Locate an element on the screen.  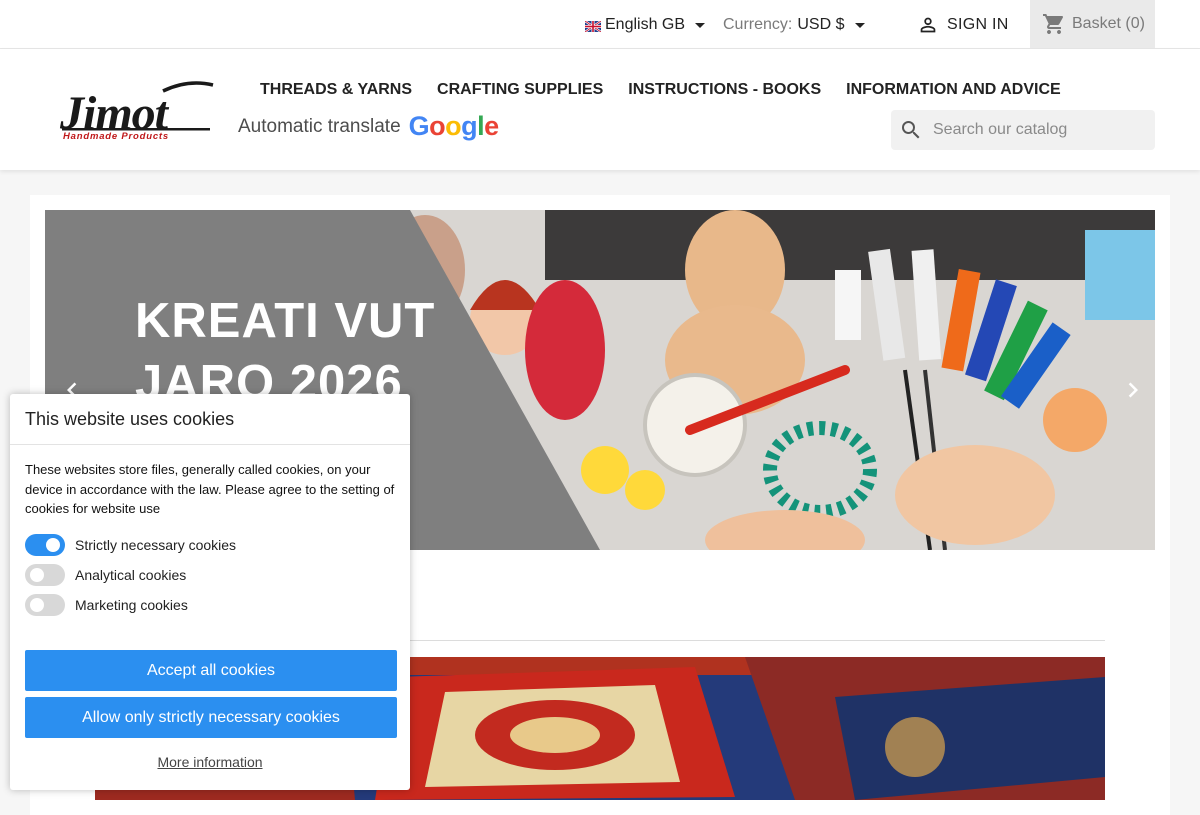
search-input is located at coordinates (1038, 130).